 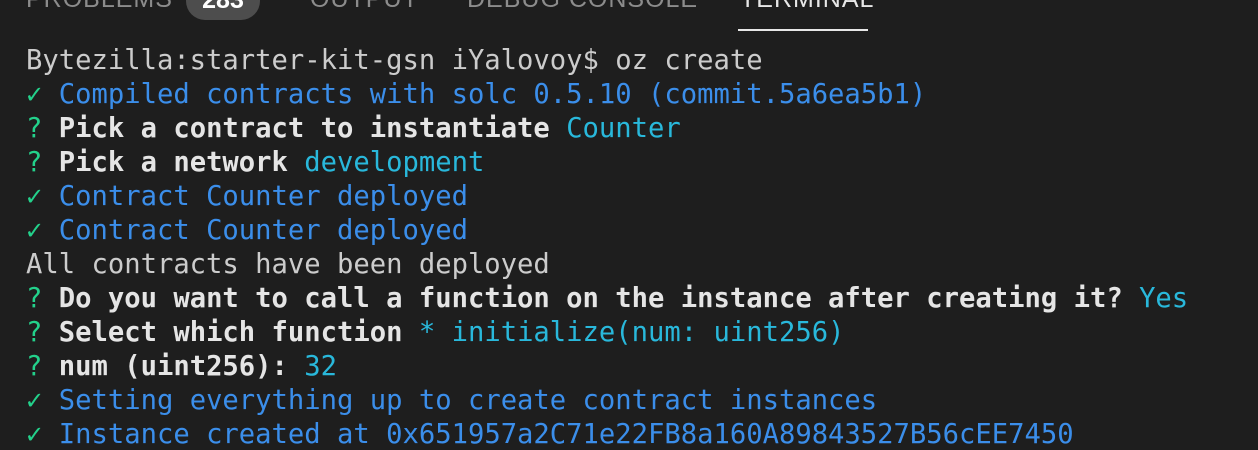 I want to click on tab-debug-console: DEBUG CONSOLE, so click(x=582, y=7).